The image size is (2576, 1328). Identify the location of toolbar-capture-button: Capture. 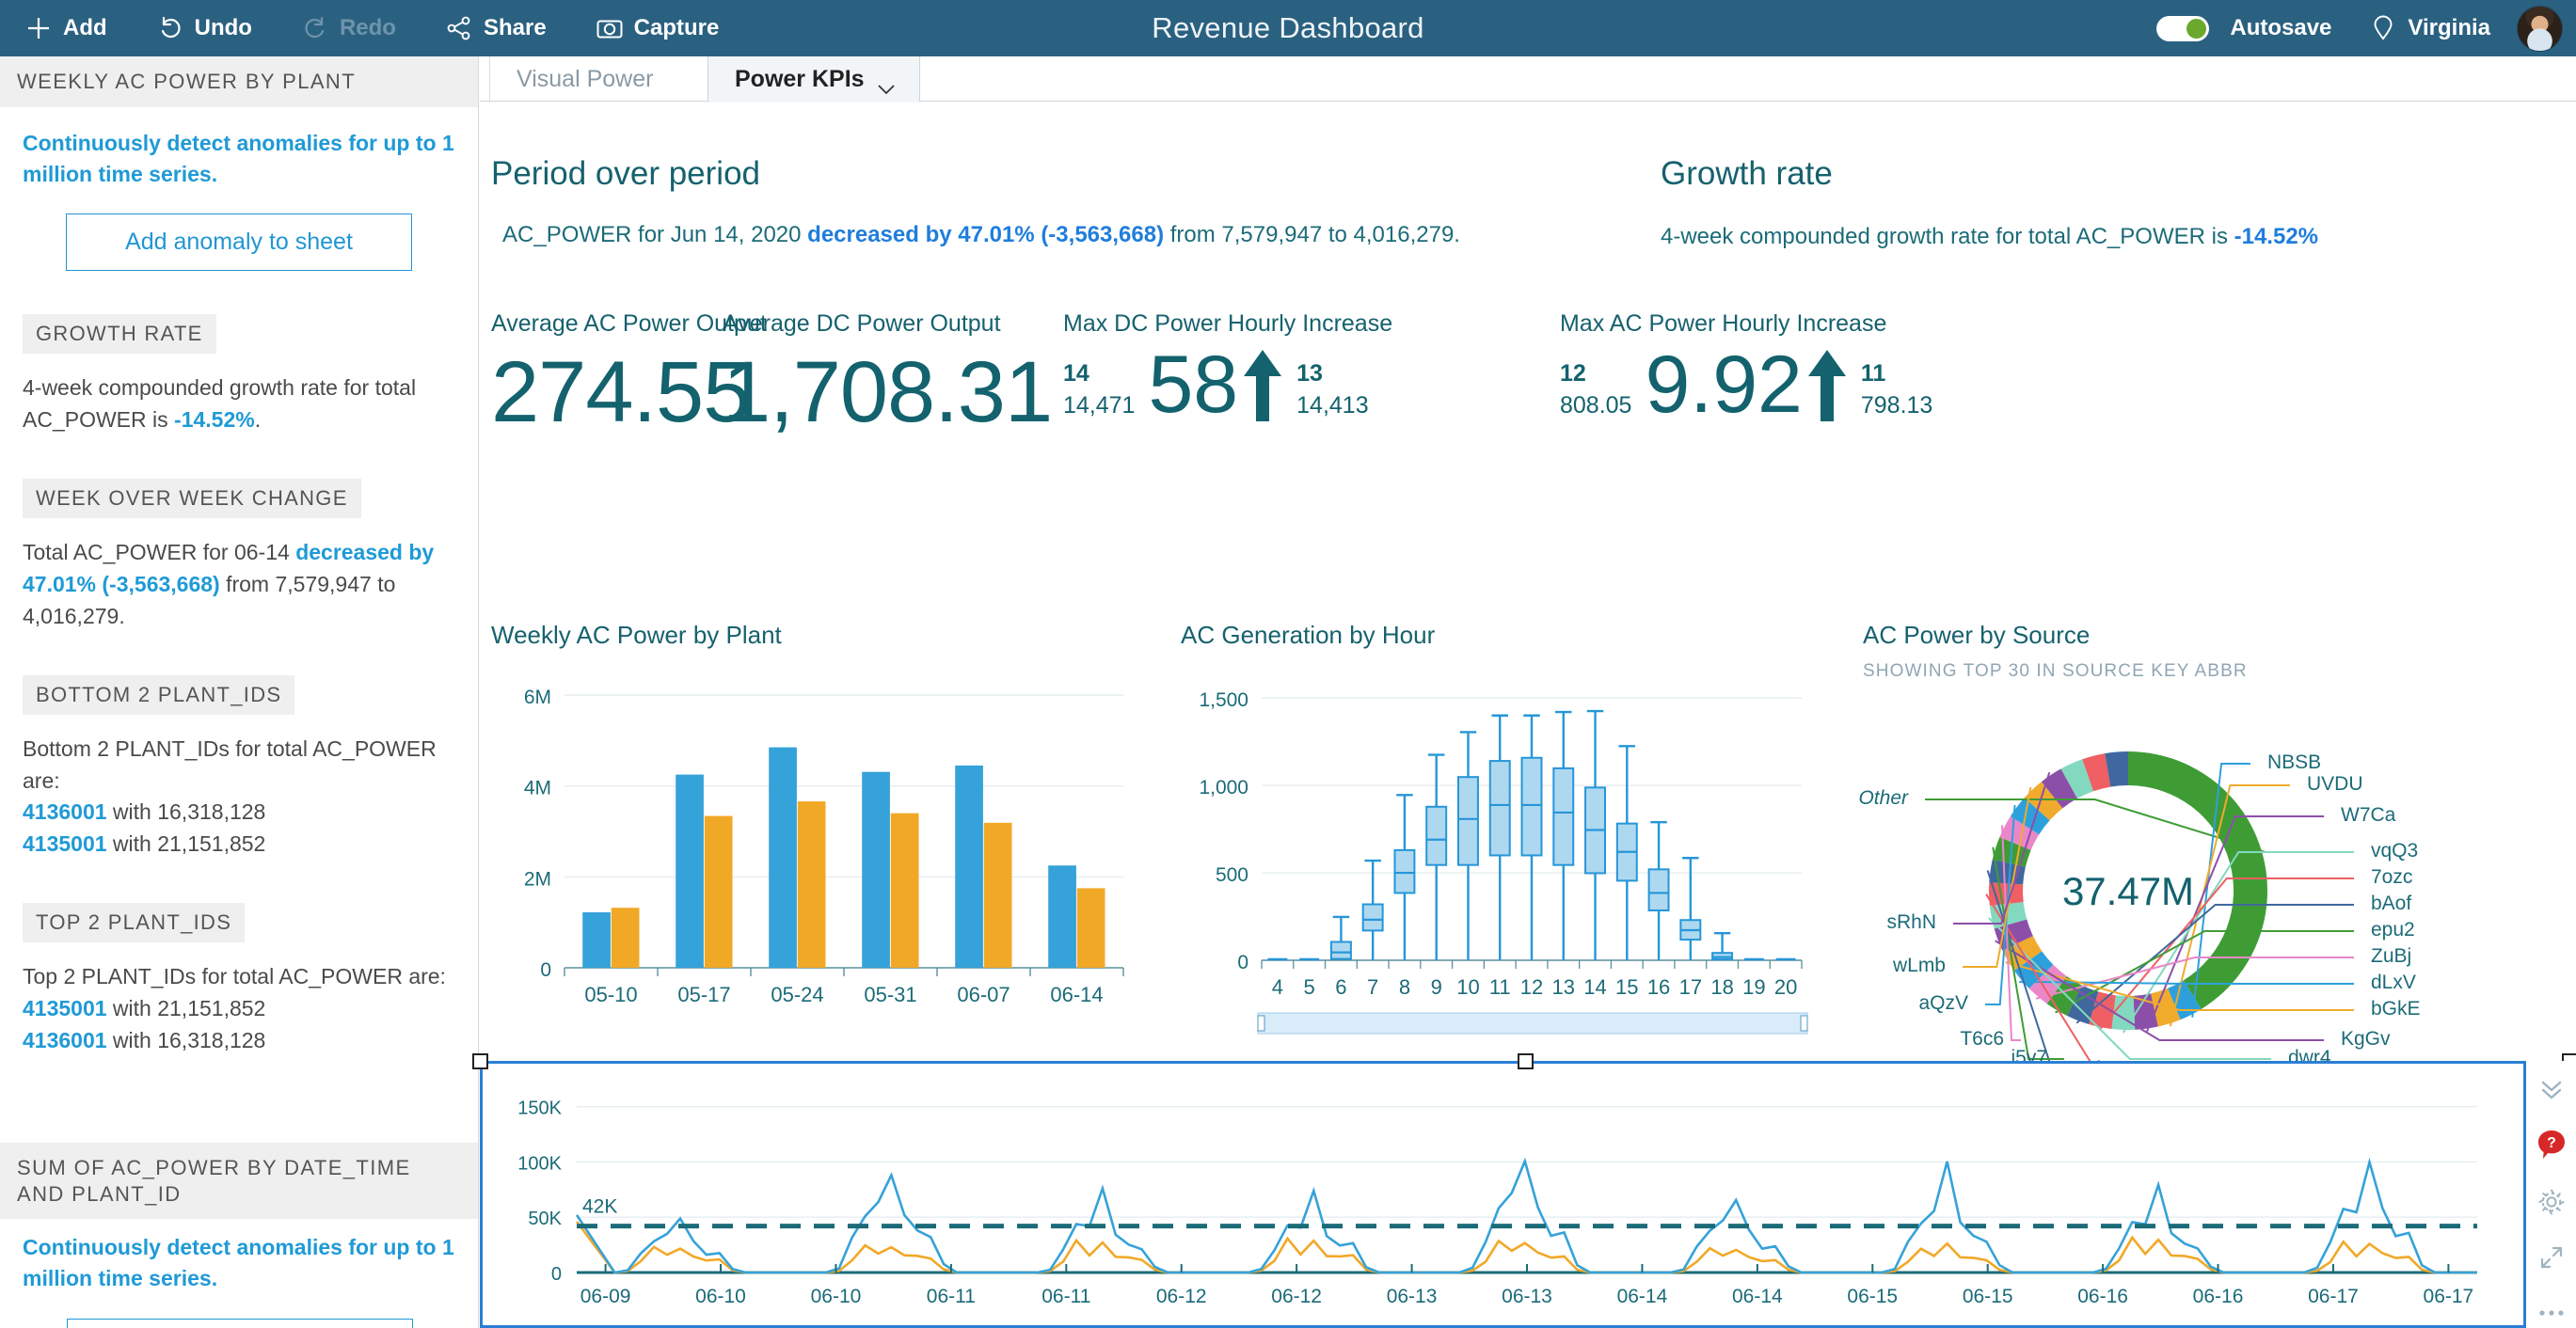
(657, 28).